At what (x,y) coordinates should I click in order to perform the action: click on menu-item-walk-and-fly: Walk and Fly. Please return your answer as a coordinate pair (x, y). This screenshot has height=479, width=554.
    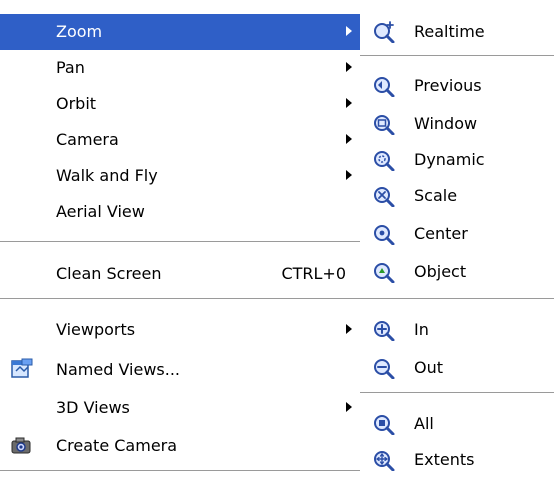
    Looking at the image, I should click on (180, 176).